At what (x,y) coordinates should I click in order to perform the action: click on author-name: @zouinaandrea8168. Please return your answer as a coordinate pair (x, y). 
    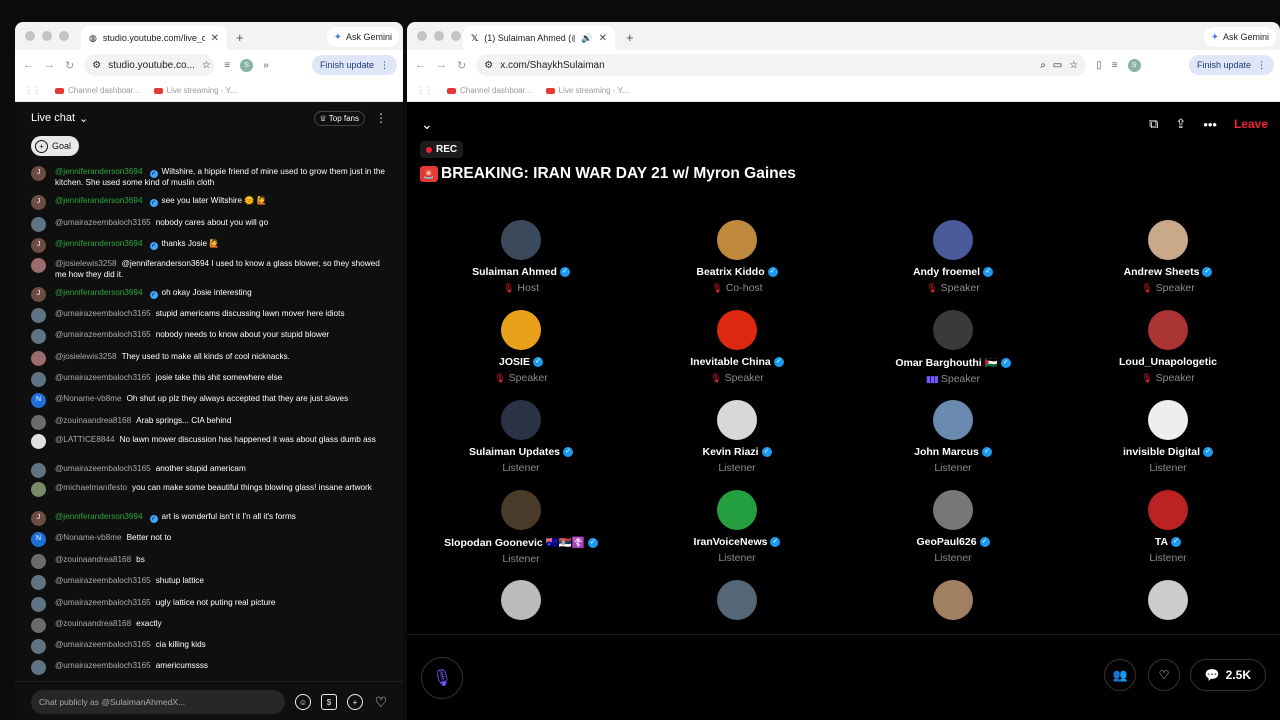
    Looking at the image, I should click on (93, 623).